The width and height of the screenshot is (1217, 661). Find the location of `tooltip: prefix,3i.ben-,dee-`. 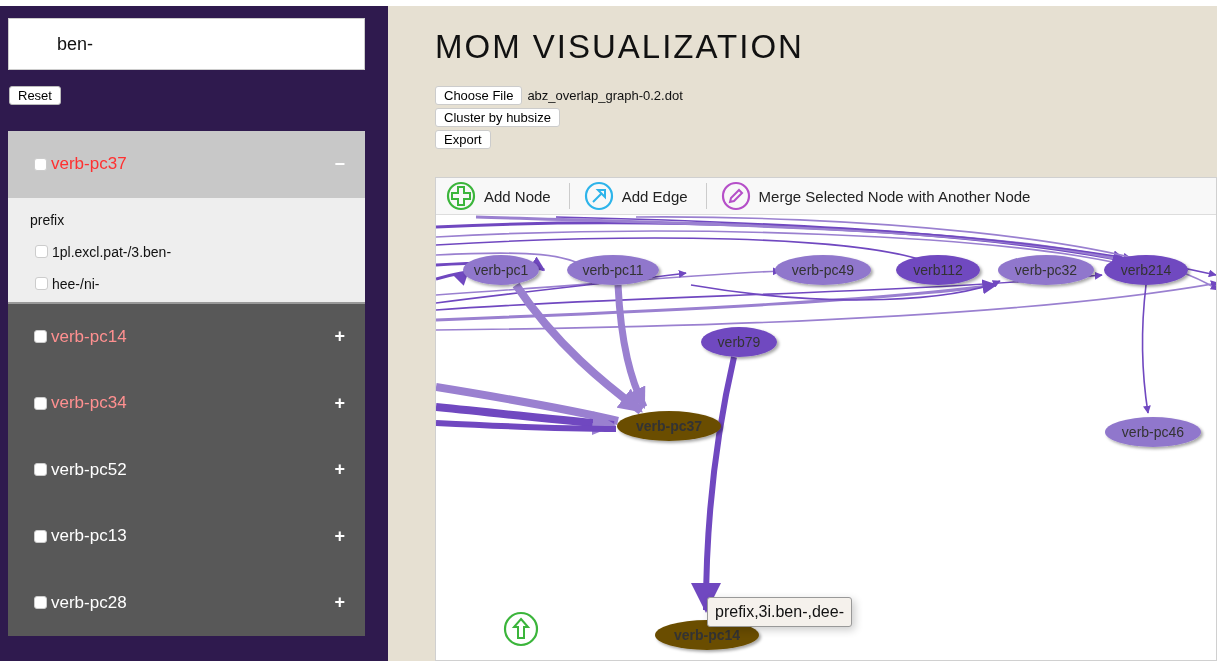

tooltip: prefix,3i.ben-,dee- is located at coordinates (779, 612).